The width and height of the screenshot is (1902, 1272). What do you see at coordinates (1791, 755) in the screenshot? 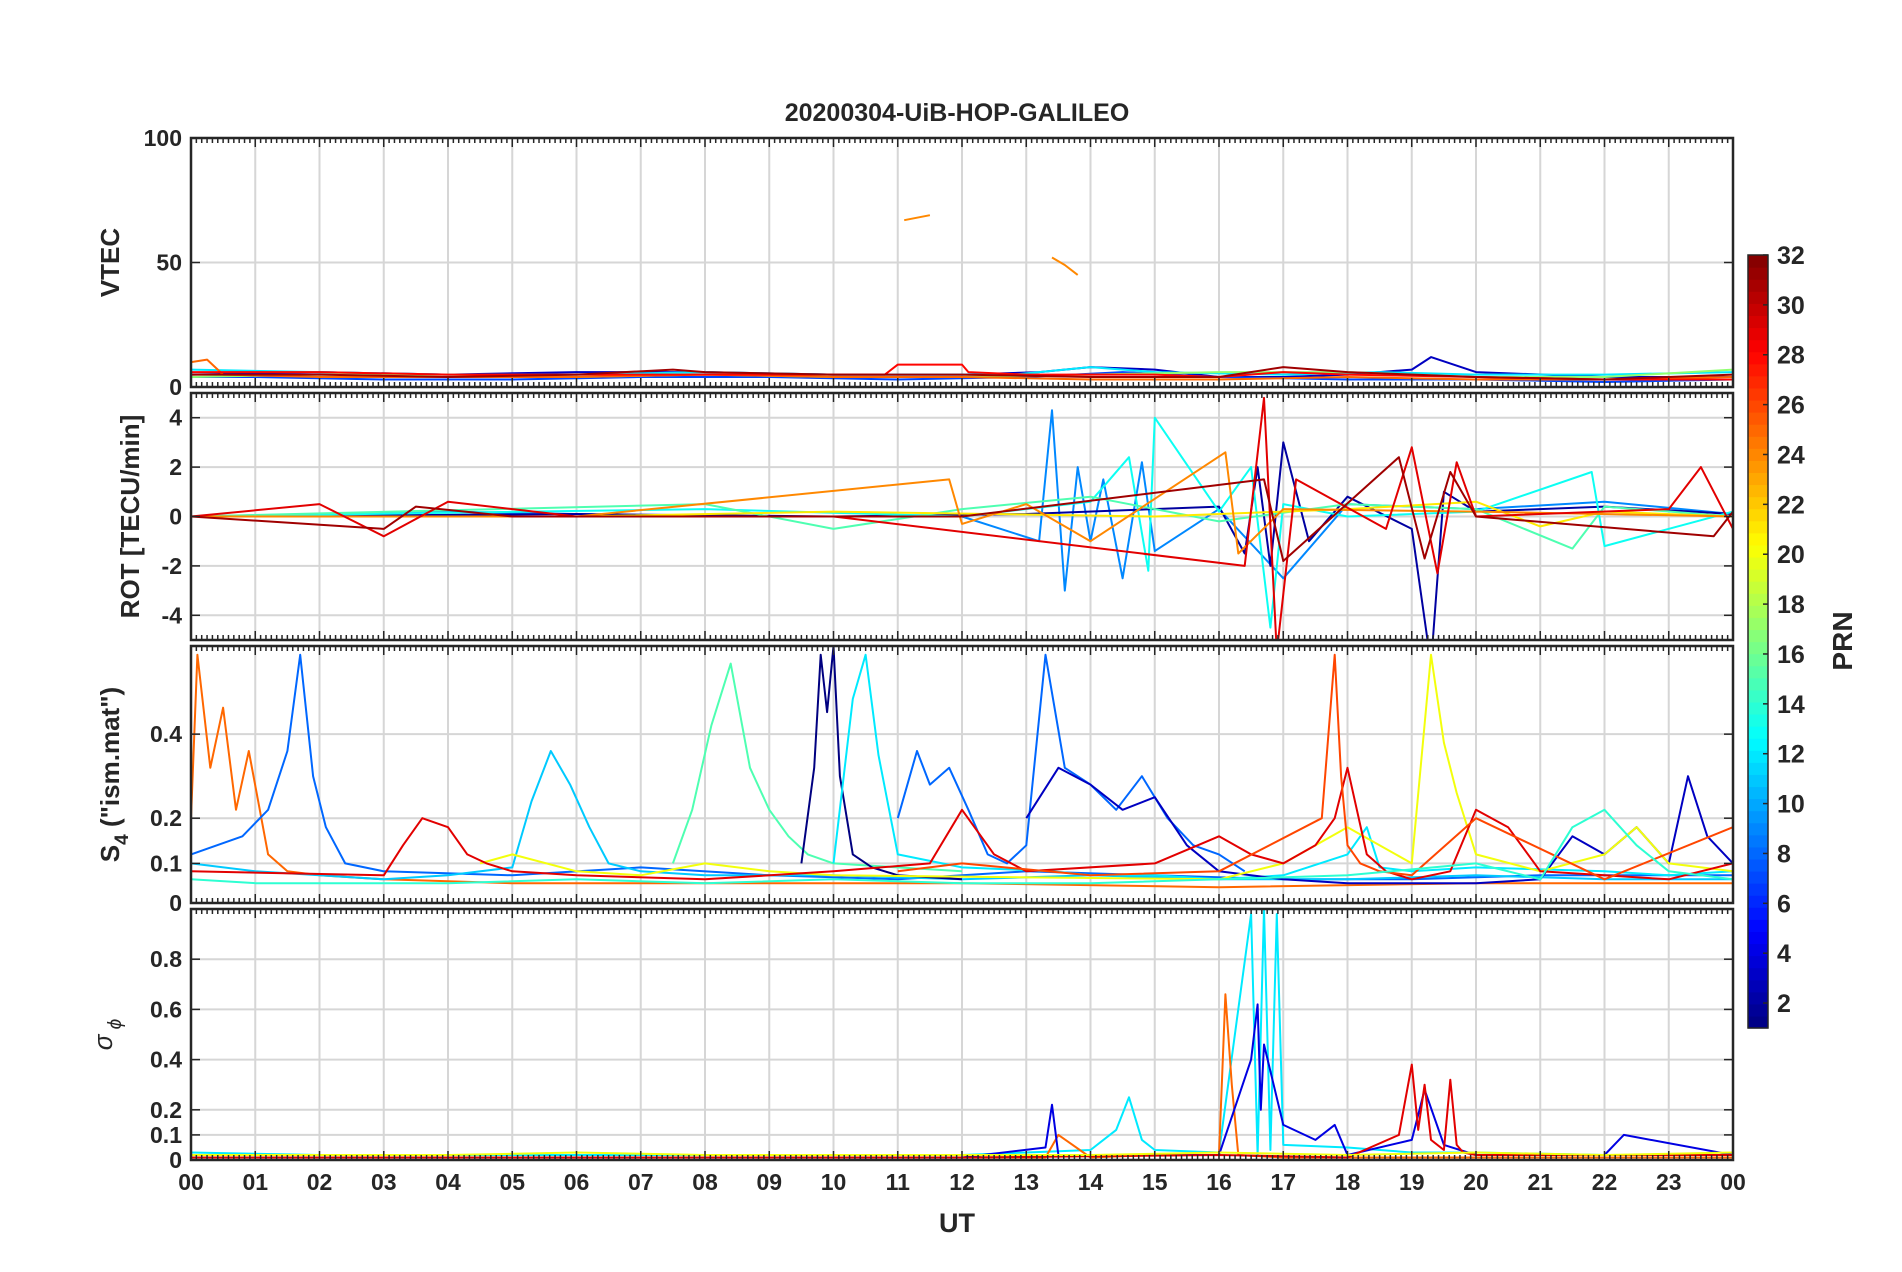
I see `colorbar-tick-label: 12` at bounding box center [1791, 755].